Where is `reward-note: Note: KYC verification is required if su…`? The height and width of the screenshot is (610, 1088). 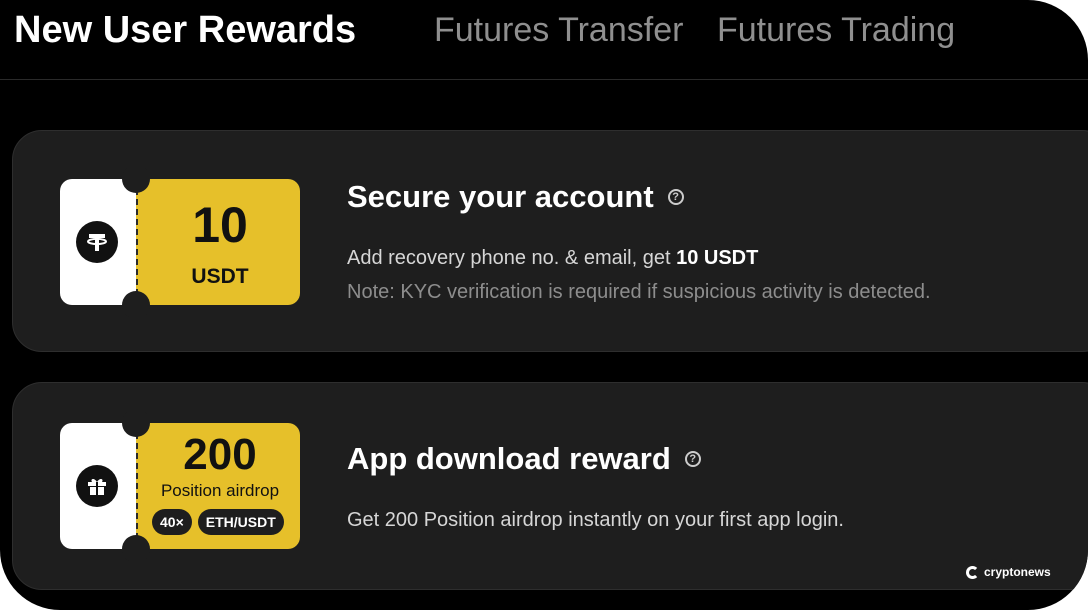
reward-note: Note: KYC verification is required if su… is located at coordinates (639, 292).